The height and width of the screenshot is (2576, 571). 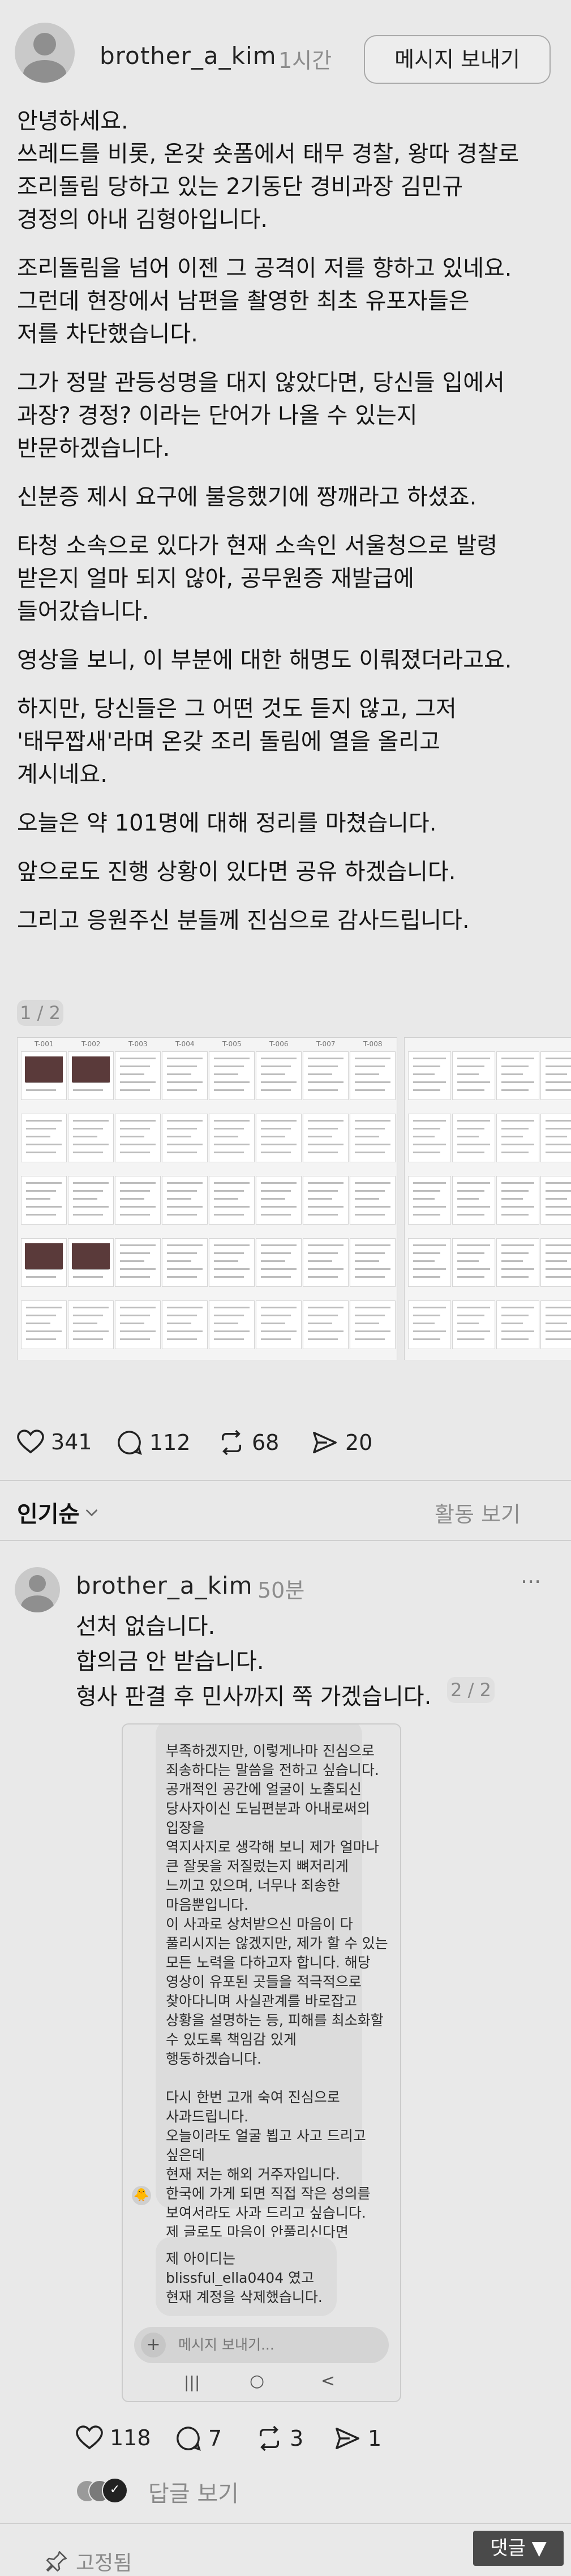 I want to click on post-like-stat: 341, so click(x=54, y=1442).